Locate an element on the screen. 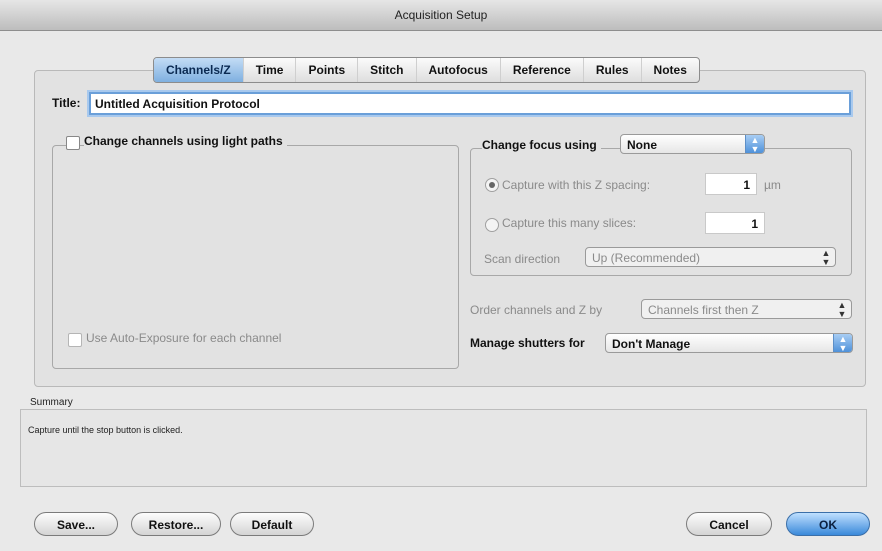 This screenshot has width=882, height=551. order-label: Order channels and Z by is located at coordinates (536, 310).